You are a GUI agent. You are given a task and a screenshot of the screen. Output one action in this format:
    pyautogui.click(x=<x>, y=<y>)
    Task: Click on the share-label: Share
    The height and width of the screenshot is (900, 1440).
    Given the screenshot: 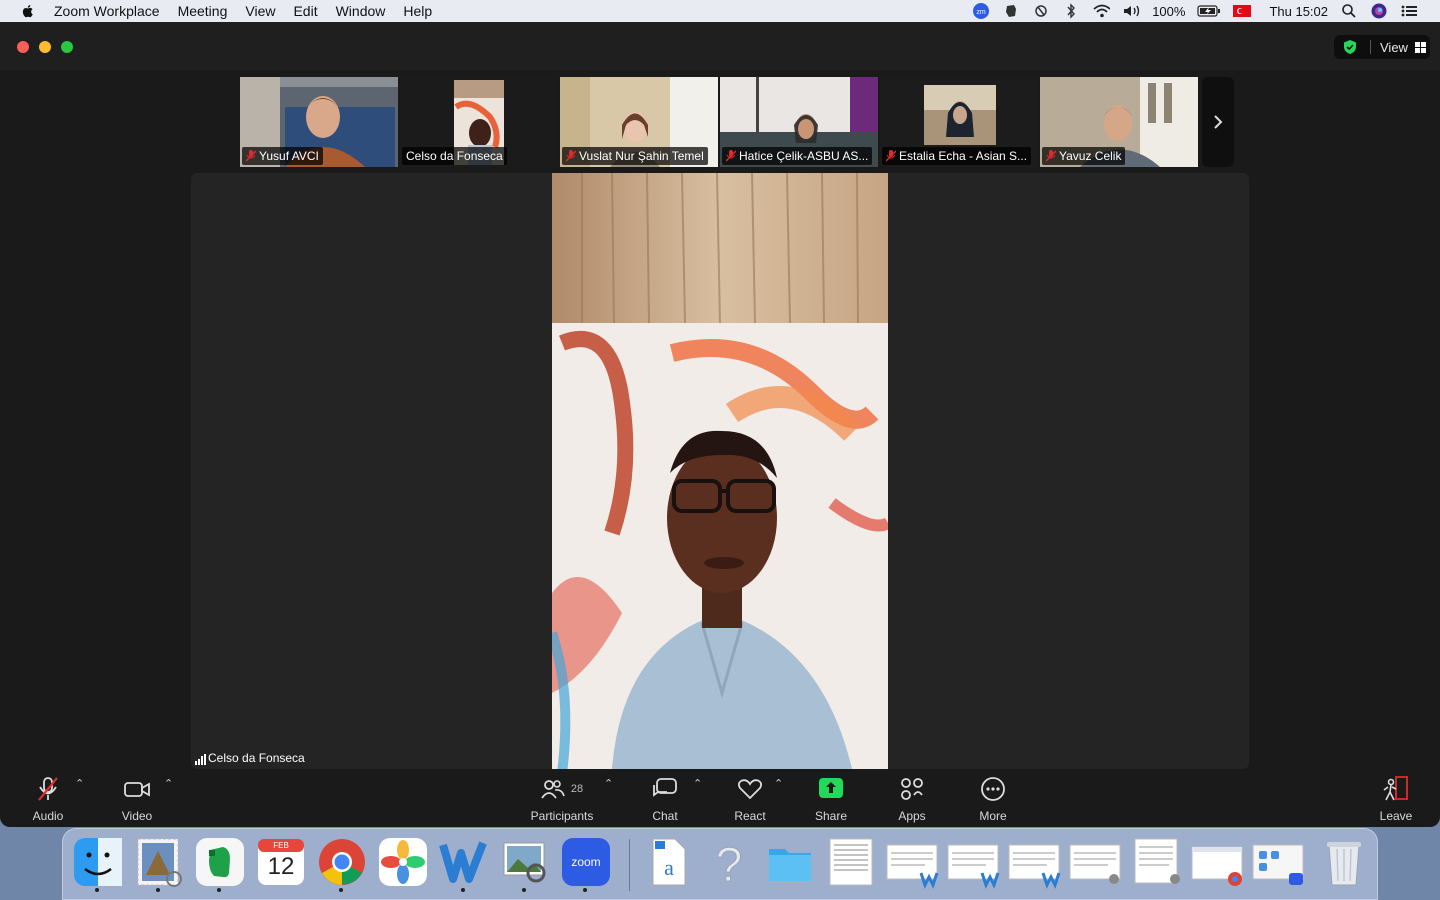 What is the action you would take?
    pyautogui.click(x=831, y=816)
    